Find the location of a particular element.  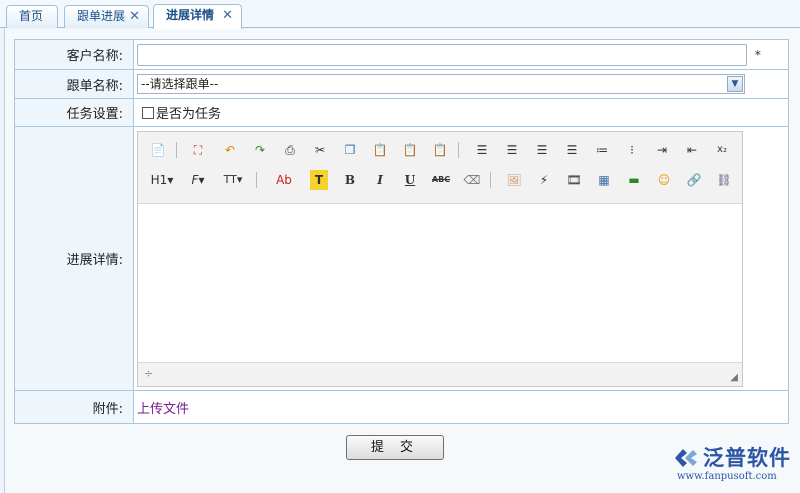

followup-name-label: 跟单名称: is located at coordinates (74, 84).